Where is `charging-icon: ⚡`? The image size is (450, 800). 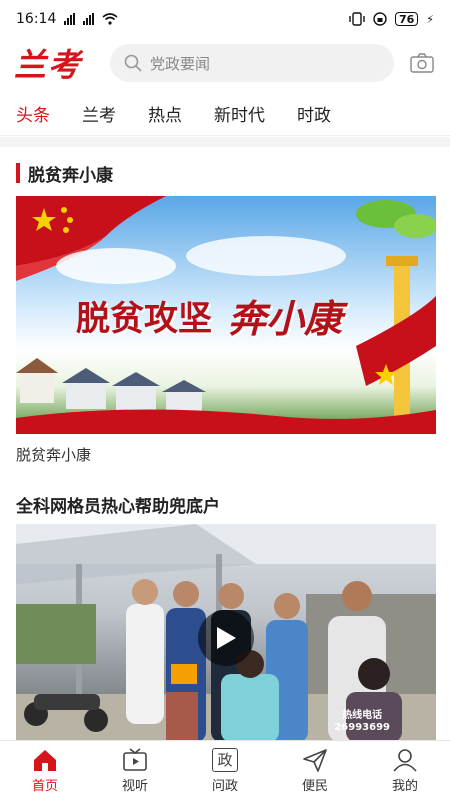
charging-icon: ⚡ is located at coordinates (430, 19).